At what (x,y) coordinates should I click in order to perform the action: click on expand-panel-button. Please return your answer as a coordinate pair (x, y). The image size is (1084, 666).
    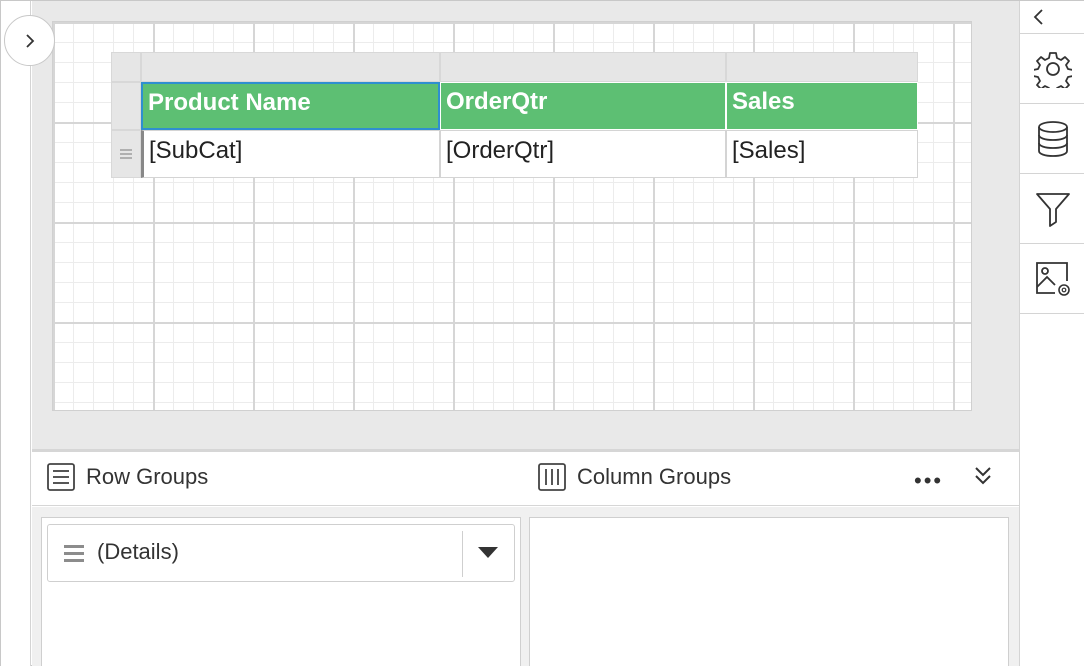
    Looking at the image, I should click on (29, 40).